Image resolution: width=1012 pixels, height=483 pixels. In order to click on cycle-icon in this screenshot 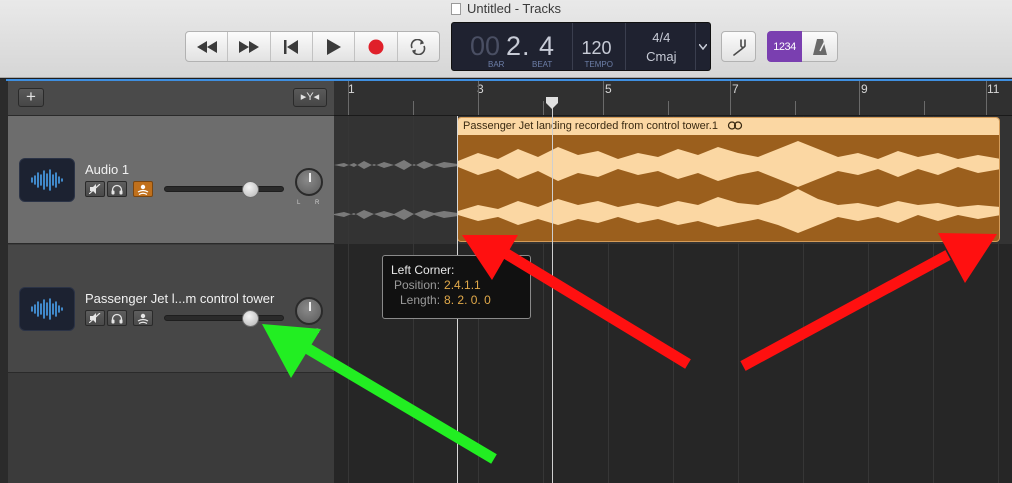, I will do `click(418, 46)`.